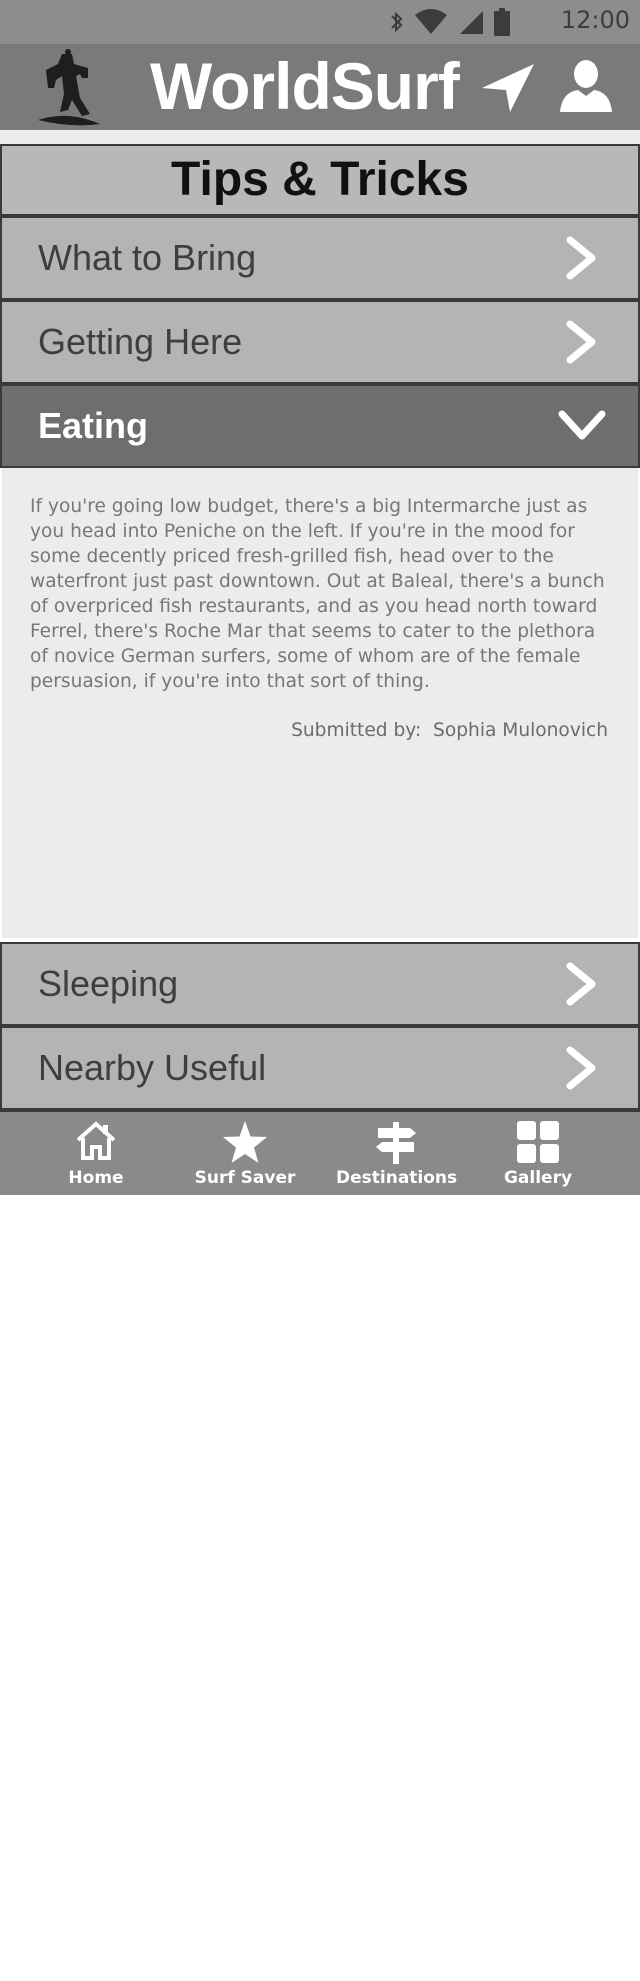 The width and height of the screenshot is (640, 1981). I want to click on nav-surf-saver: Surf Saver, so click(245, 1153).